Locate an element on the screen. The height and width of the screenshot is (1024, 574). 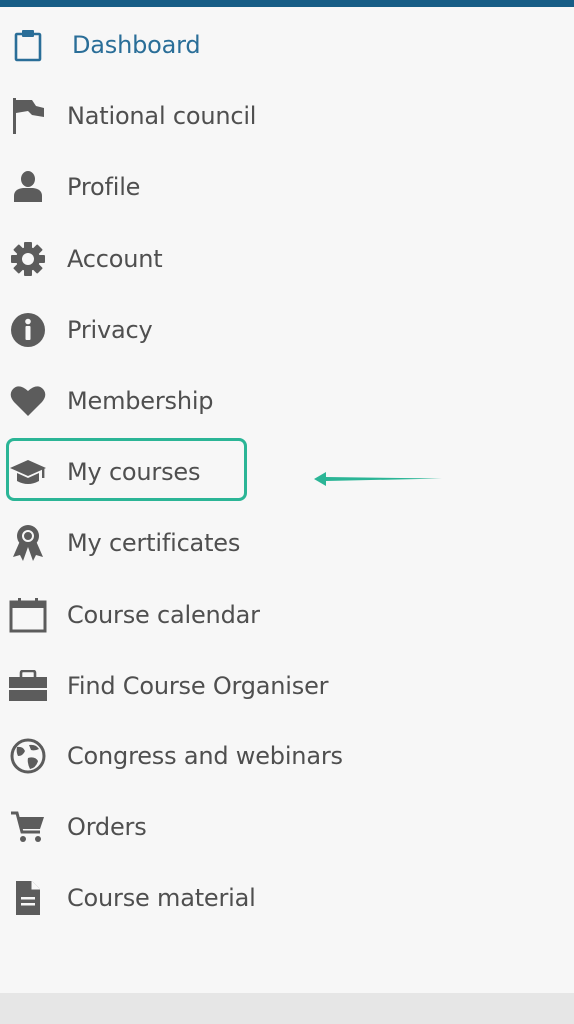
sidebar-item-label: National council is located at coordinates (162, 116).